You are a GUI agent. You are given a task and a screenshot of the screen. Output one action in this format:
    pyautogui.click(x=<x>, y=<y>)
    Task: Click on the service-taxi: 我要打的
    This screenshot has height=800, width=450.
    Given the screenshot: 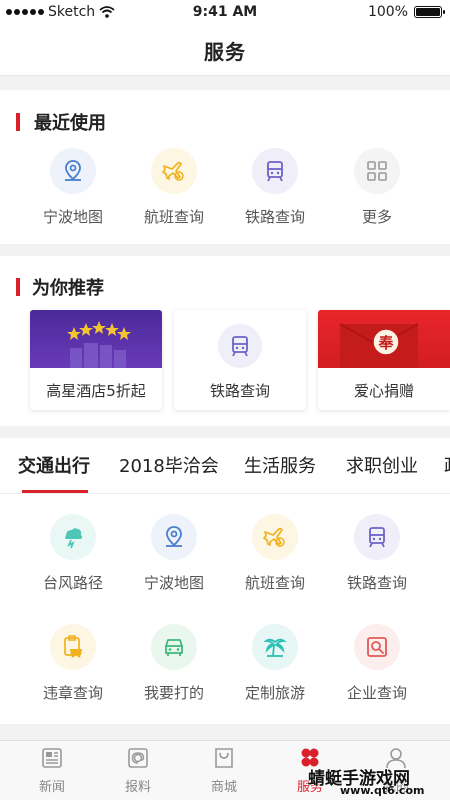 What is the action you would take?
    pyautogui.click(x=174, y=663)
    